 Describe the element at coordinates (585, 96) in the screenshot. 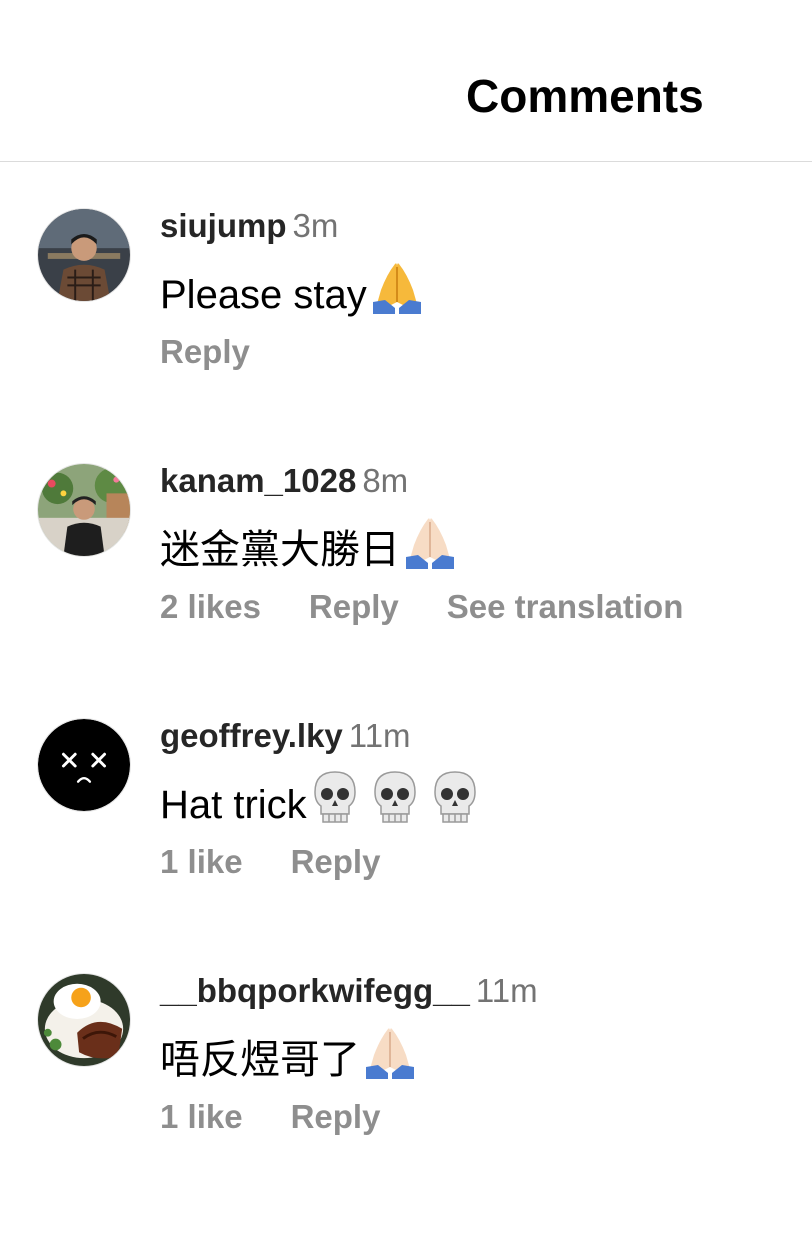

I see `page-title: Comments` at that location.